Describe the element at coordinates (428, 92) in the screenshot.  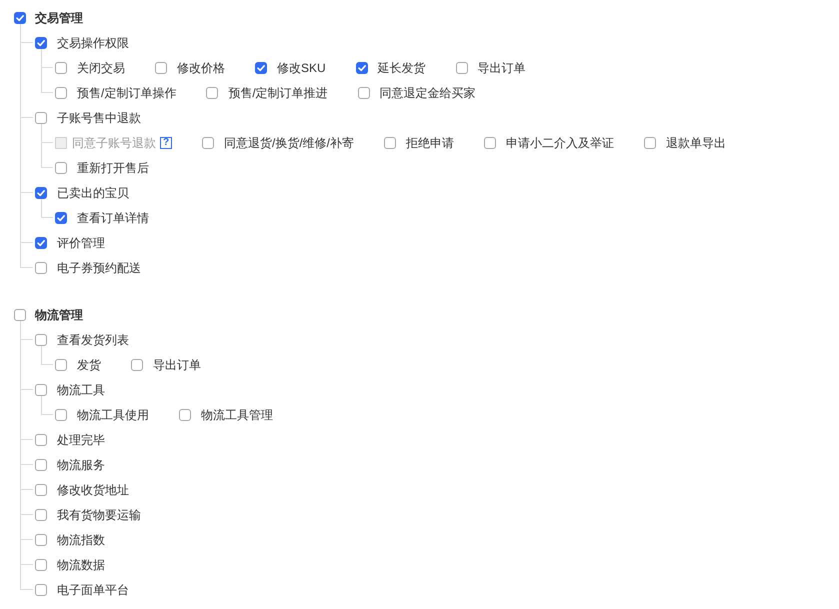
I see `permission-label: 同意退定金给买家` at that location.